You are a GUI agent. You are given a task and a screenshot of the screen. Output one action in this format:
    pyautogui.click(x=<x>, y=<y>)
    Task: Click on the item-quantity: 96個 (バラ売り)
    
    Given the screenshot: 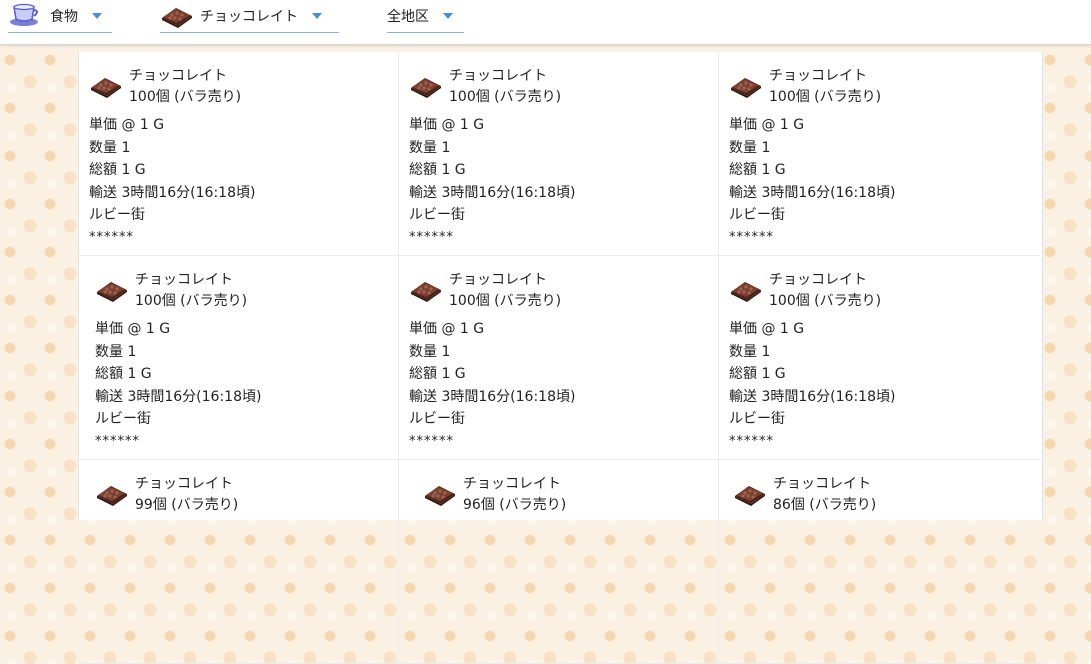 What is the action you would take?
    pyautogui.click(x=515, y=505)
    